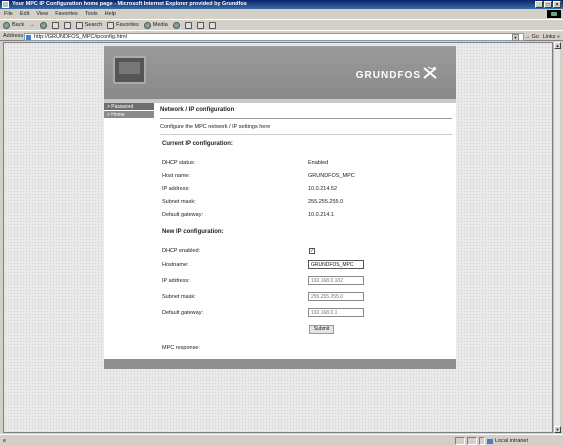 This screenshot has width=563, height=446. I want to click on address-dropdown-button: ▼, so click(515, 37).